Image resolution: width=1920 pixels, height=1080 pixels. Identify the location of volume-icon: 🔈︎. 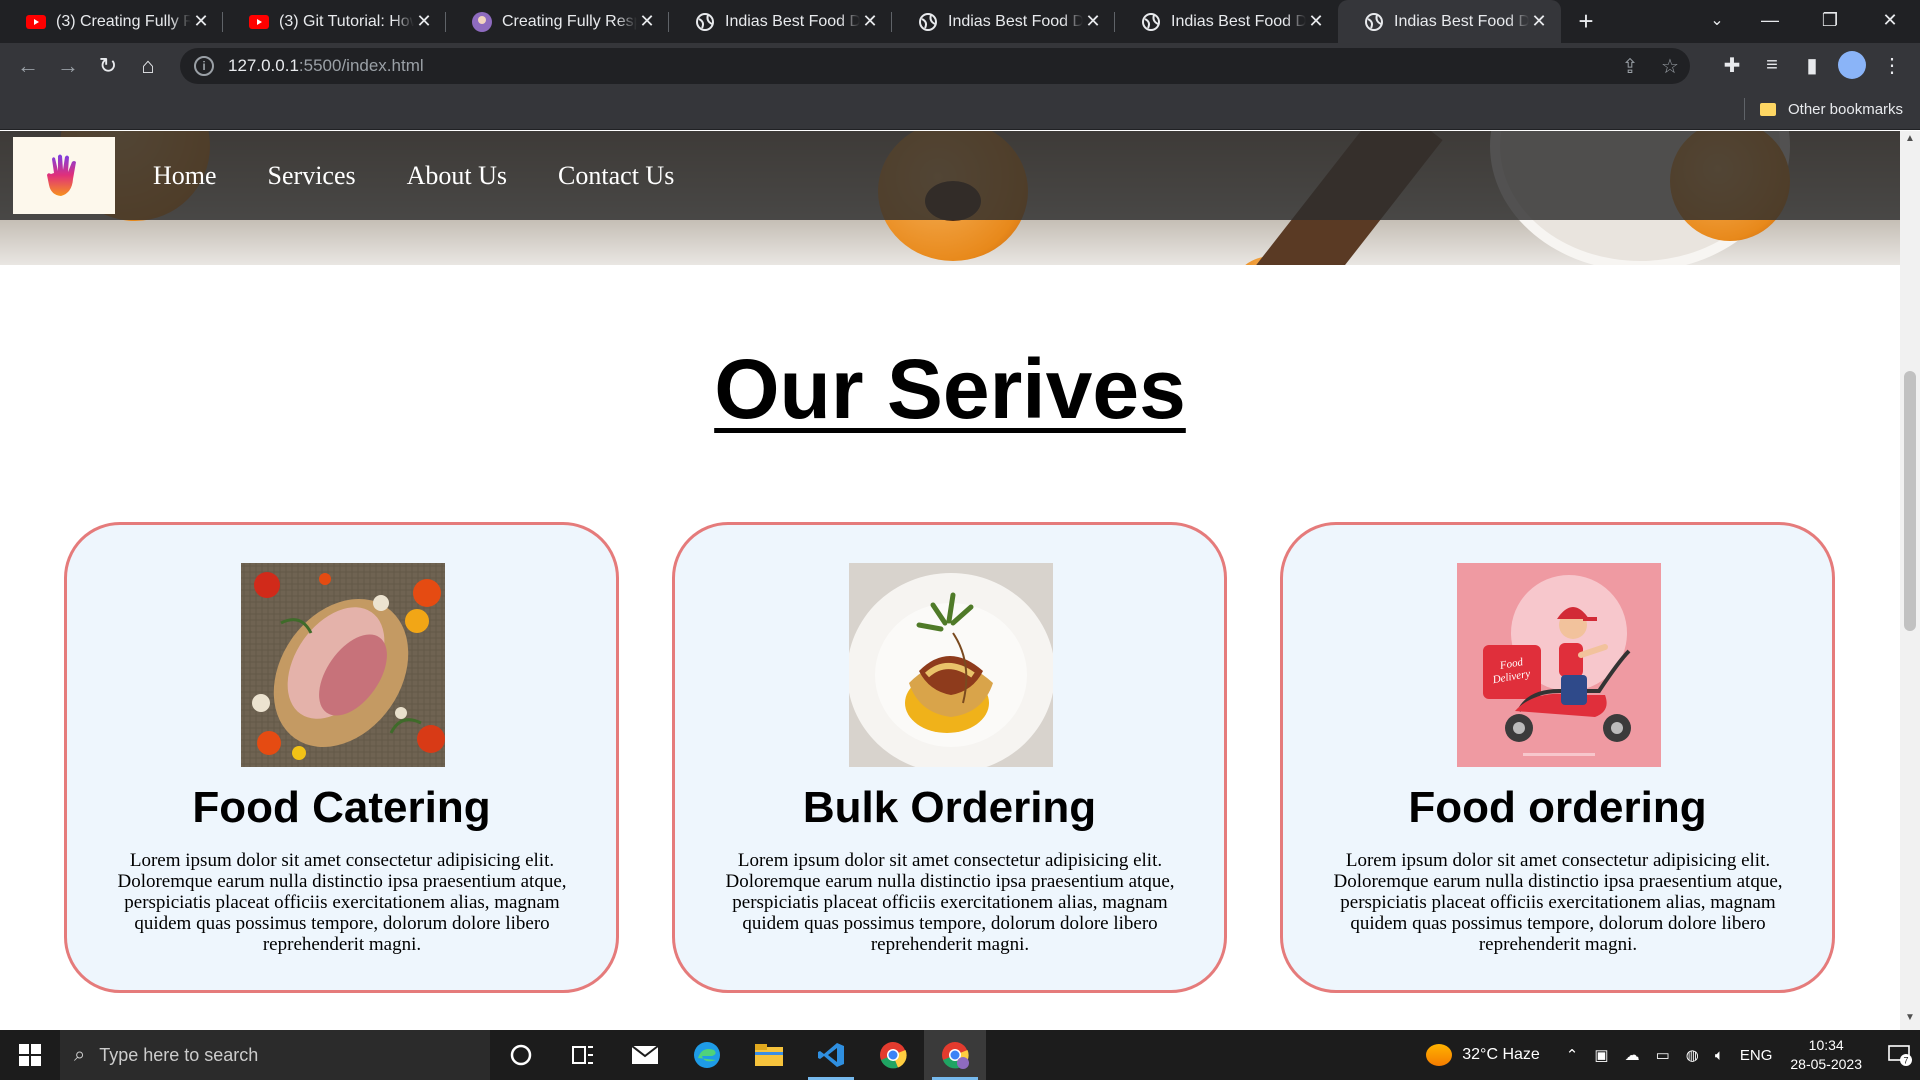
(1719, 1055).